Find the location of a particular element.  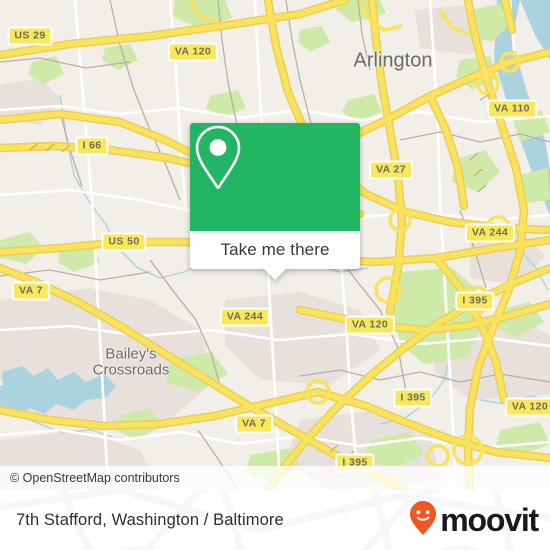

road-shield-va-7-south: VA 7 is located at coordinates (254, 424).